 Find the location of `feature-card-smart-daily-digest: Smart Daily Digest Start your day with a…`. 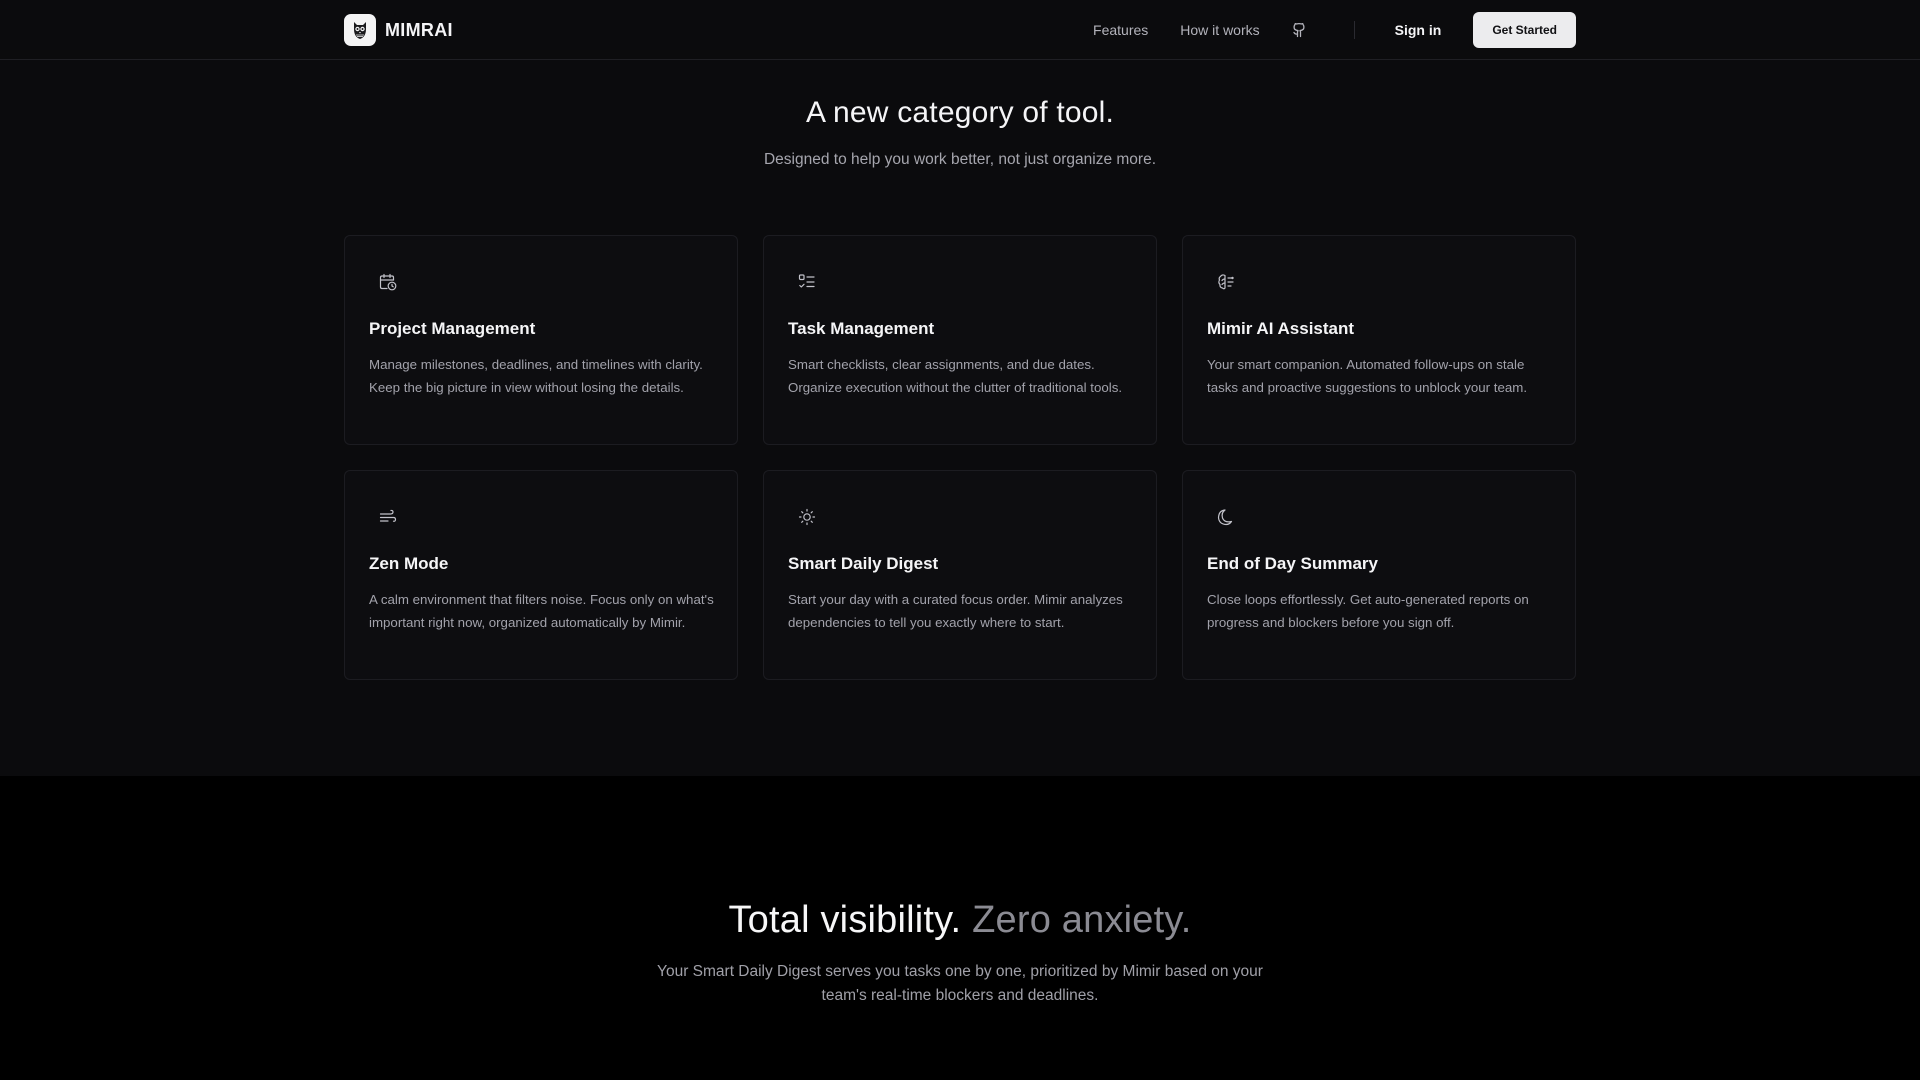

feature-card-smart-daily-digest: Smart Daily Digest Start your day with a… is located at coordinates (960, 575).